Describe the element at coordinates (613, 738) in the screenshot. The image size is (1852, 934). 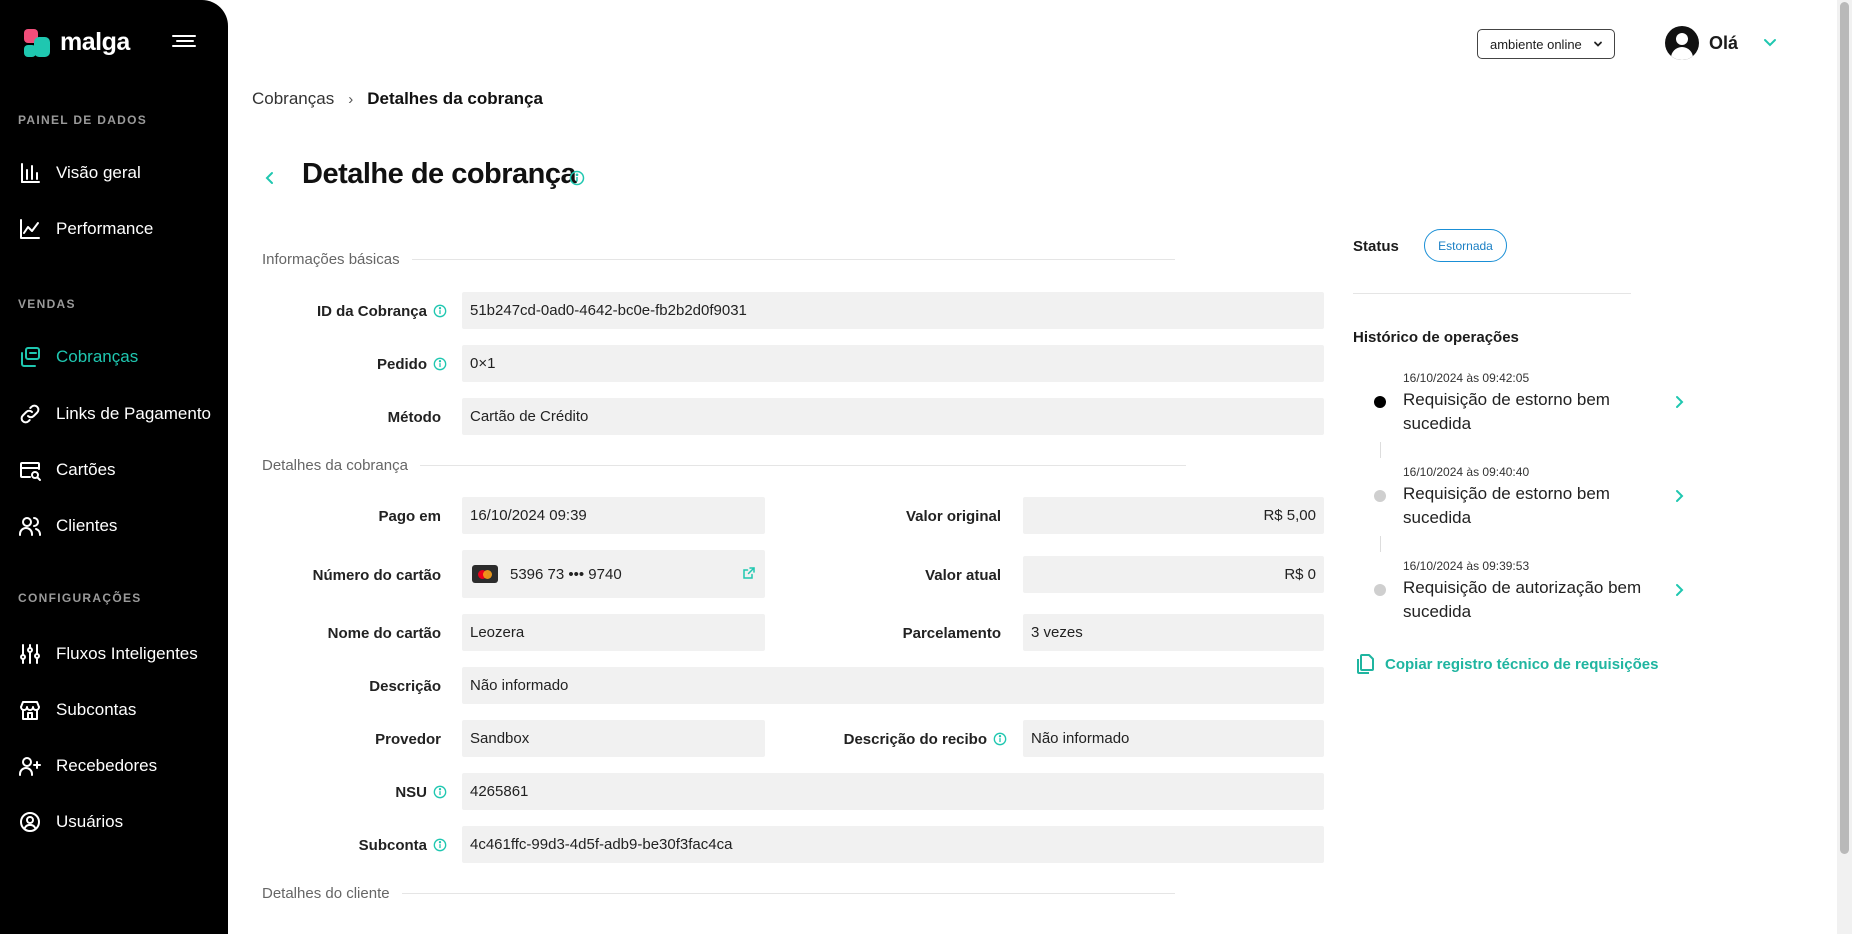
I see `provider-field: Sandbox` at that location.